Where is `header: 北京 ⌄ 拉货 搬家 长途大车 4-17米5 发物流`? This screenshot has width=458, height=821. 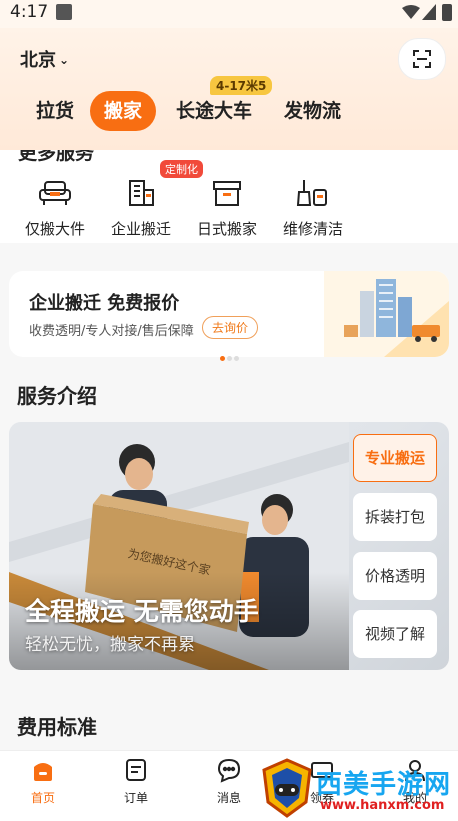 header: 北京 ⌄ 拉货 搬家 长途大车 4-17米5 发物流 is located at coordinates (229, 89).